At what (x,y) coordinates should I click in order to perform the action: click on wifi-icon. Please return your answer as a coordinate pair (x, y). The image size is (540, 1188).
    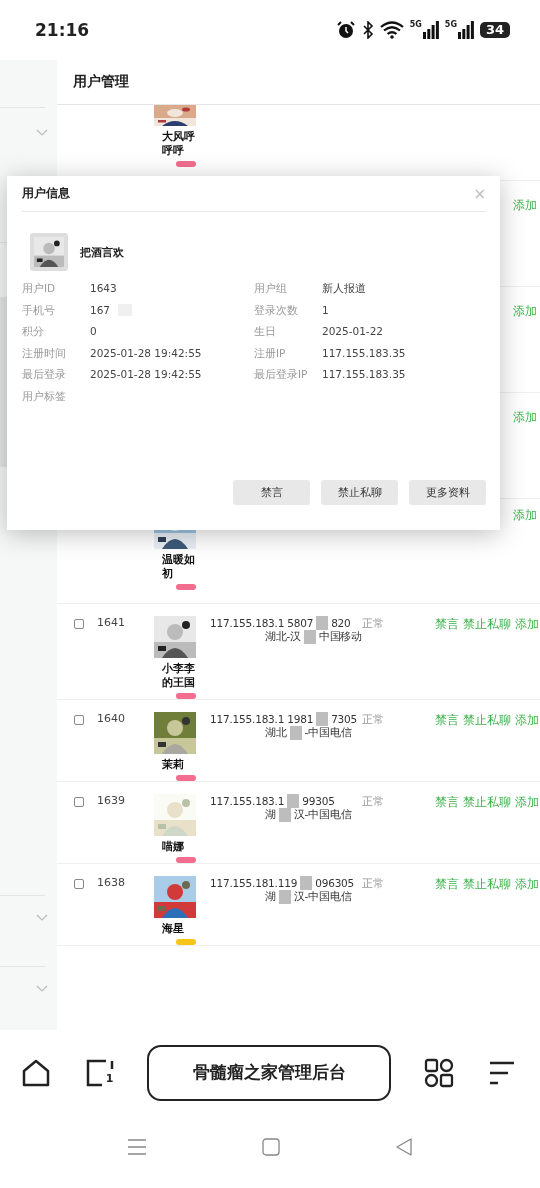
    Looking at the image, I should click on (391, 30).